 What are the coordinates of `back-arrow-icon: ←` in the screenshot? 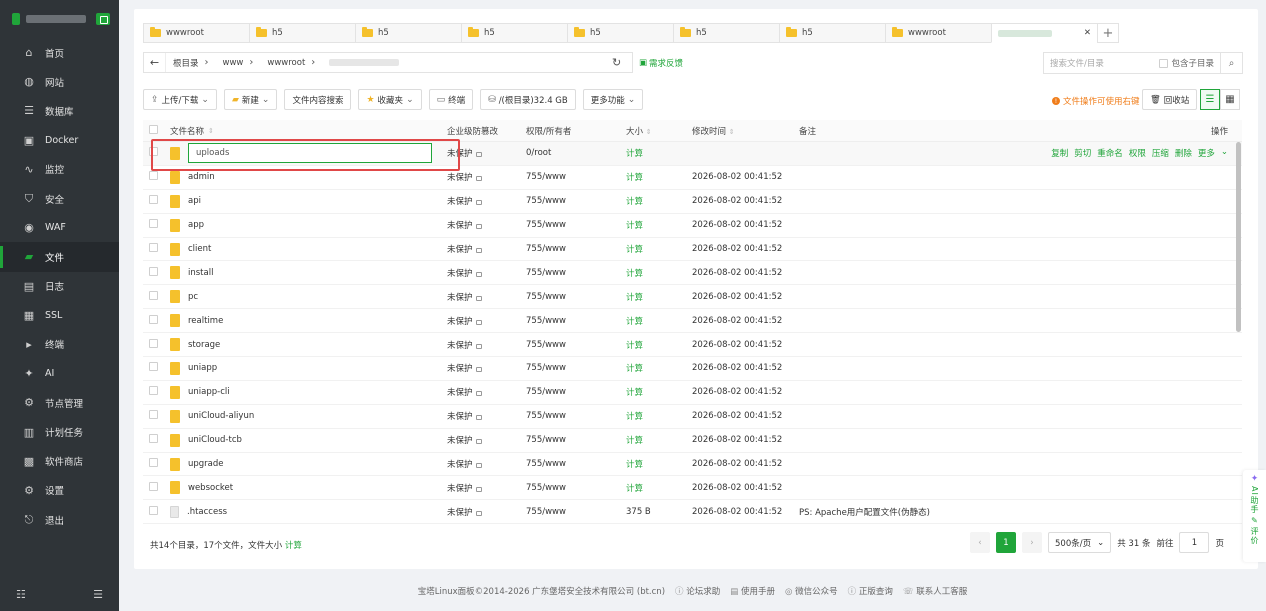 It's located at (155, 62).